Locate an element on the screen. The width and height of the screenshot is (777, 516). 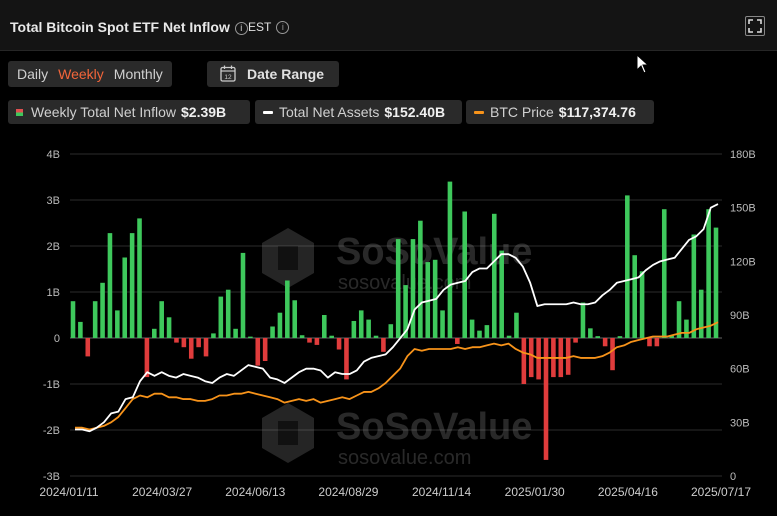
left-axis-tick: -2B is located at coordinates (51, 431).